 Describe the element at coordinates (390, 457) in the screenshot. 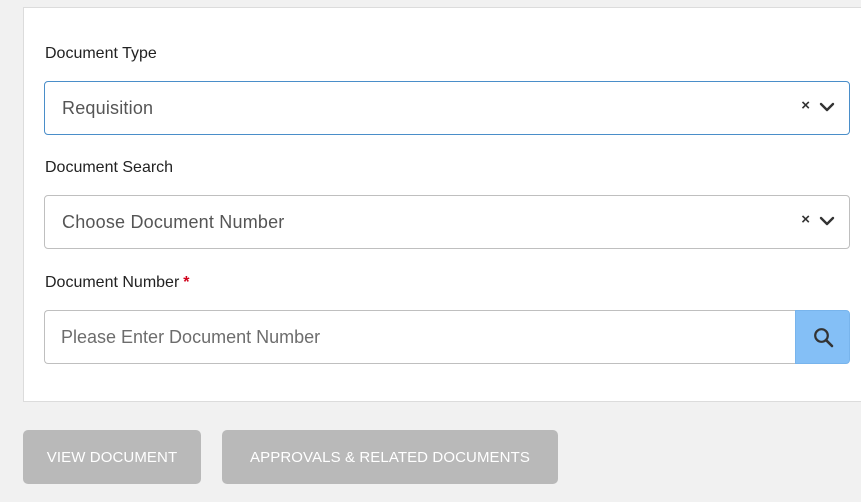

I see `approvals-related-documents-button: APPROVALS & RELATED DOCUMENTS` at that location.